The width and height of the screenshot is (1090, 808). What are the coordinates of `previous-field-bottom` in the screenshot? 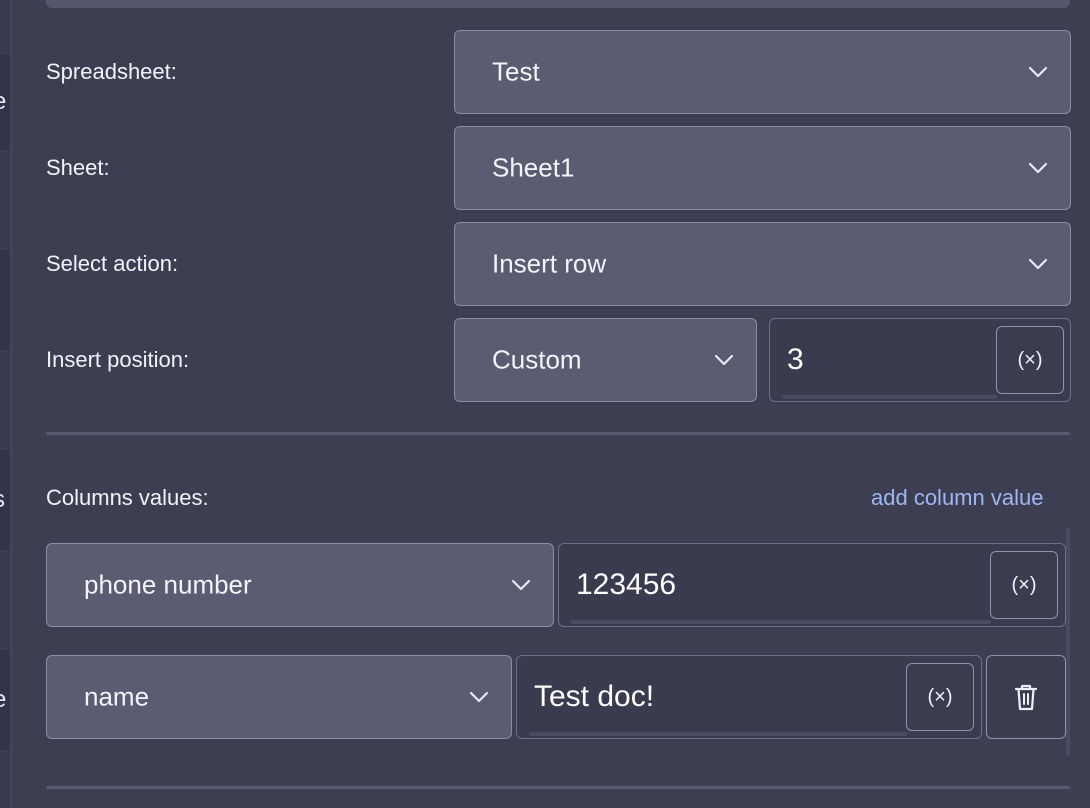 It's located at (558, 4).